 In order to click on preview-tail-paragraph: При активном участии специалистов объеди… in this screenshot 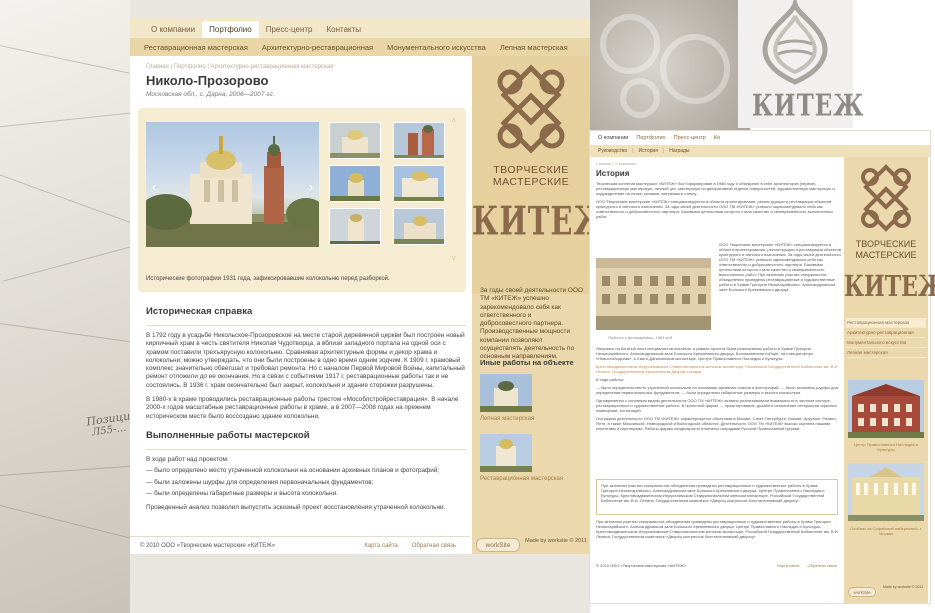, I will do `click(717, 529)`.